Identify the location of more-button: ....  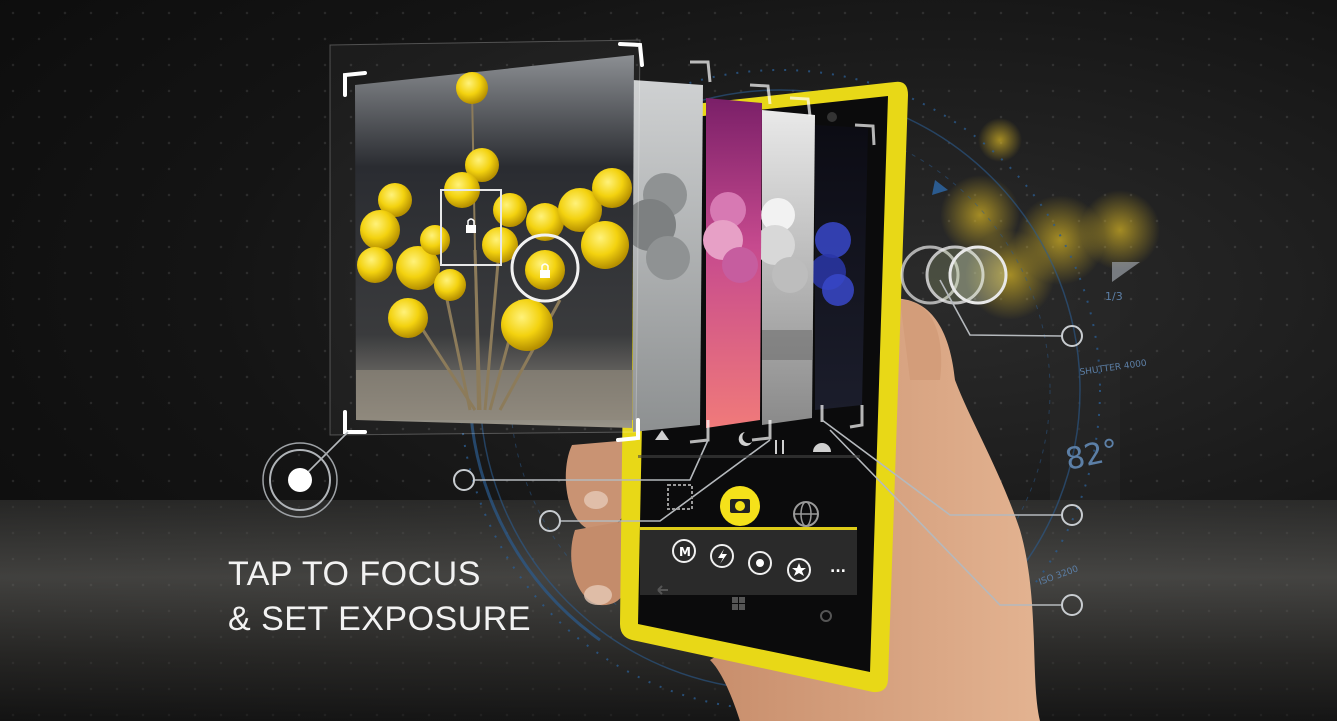
(838, 568).